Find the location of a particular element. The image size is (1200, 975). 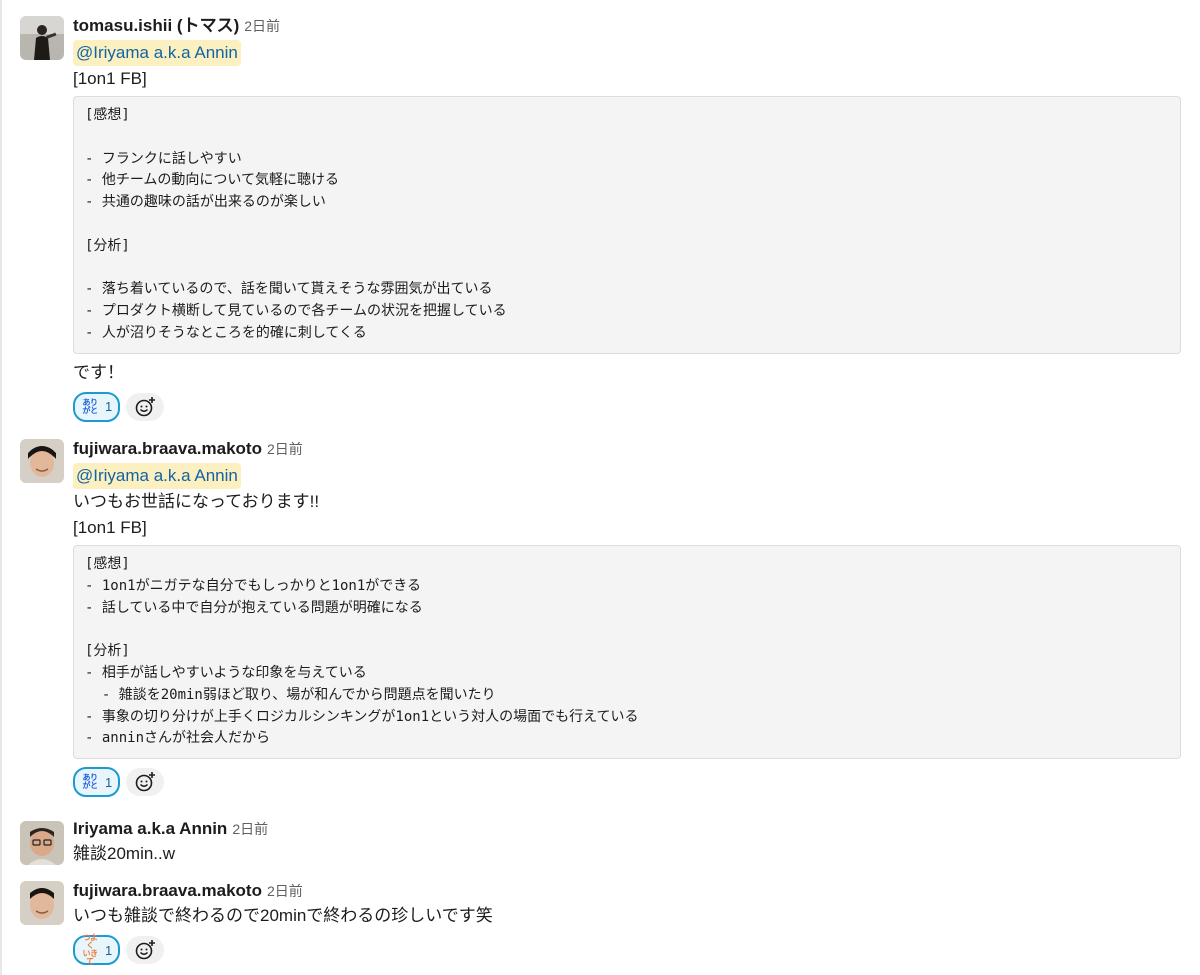

code-line: - 話している中で自分が抱えている問題が明確になる is located at coordinates (254, 607).